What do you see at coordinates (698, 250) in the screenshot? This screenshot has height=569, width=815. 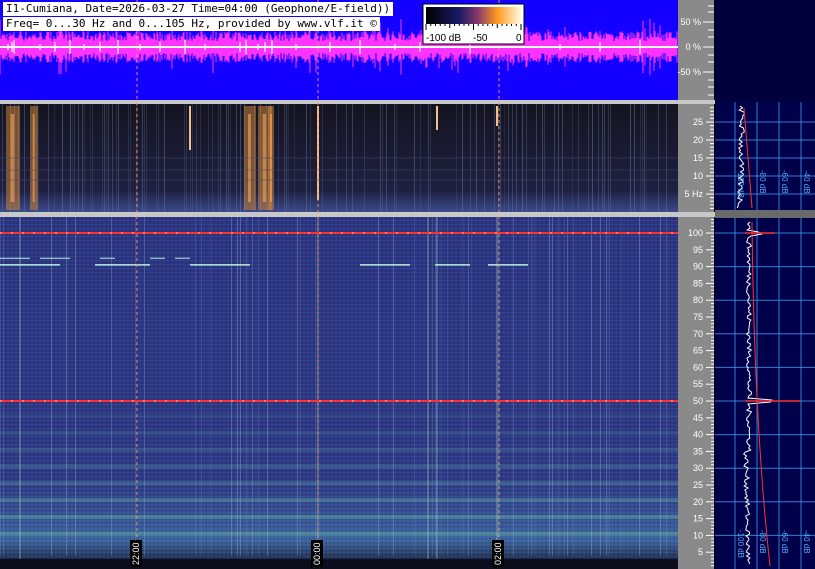 I see `high-tick-label: 95` at bounding box center [698, 250].